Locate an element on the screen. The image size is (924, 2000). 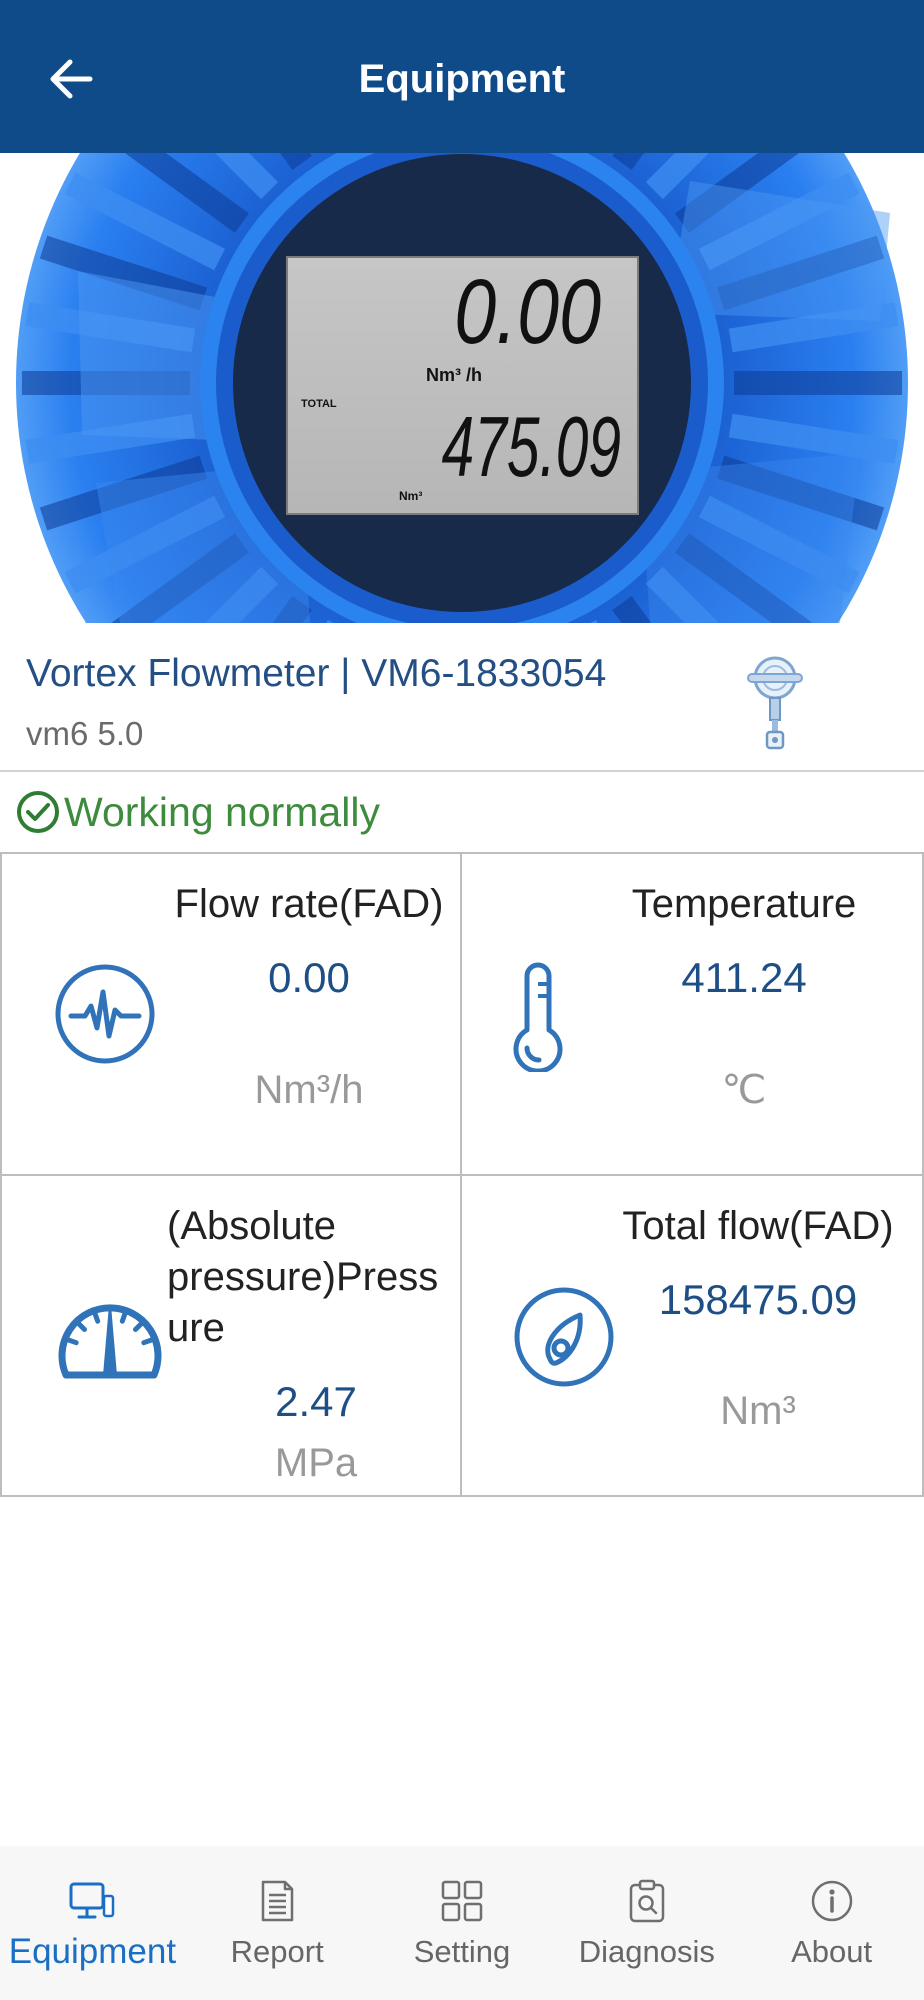
bottom-nav: Equipment Report Setting Diagnosis About is located at coordinates (462, 1923).